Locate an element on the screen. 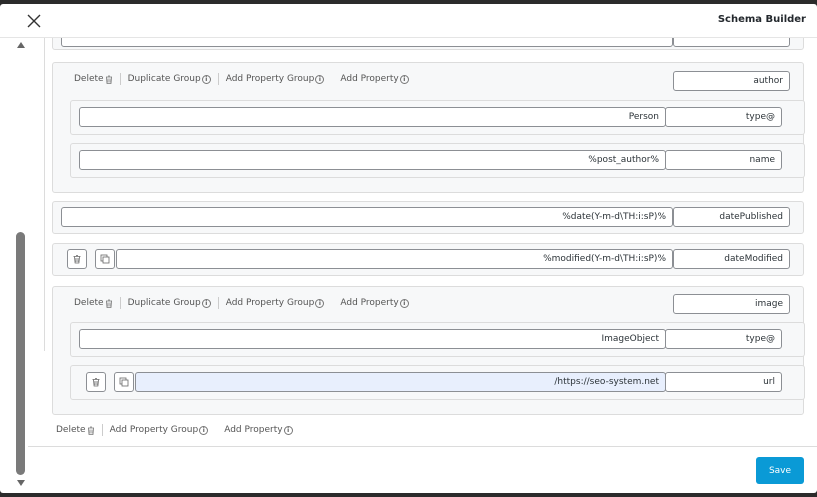  key-input: url is located at coordinates (723, 382).